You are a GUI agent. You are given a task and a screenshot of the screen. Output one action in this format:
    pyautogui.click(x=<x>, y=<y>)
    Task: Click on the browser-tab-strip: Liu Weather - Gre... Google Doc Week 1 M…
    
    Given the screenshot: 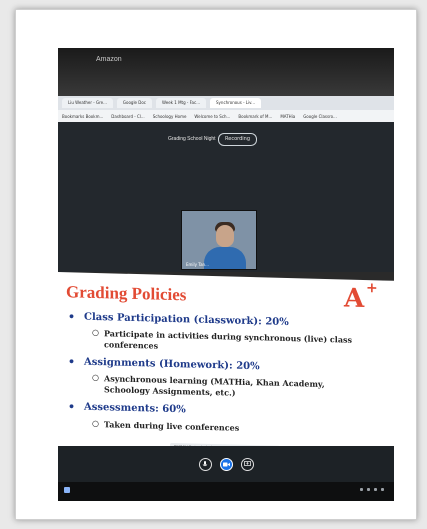 What is the action you would take?
    pyautogui.click(x=226, y=103)
    